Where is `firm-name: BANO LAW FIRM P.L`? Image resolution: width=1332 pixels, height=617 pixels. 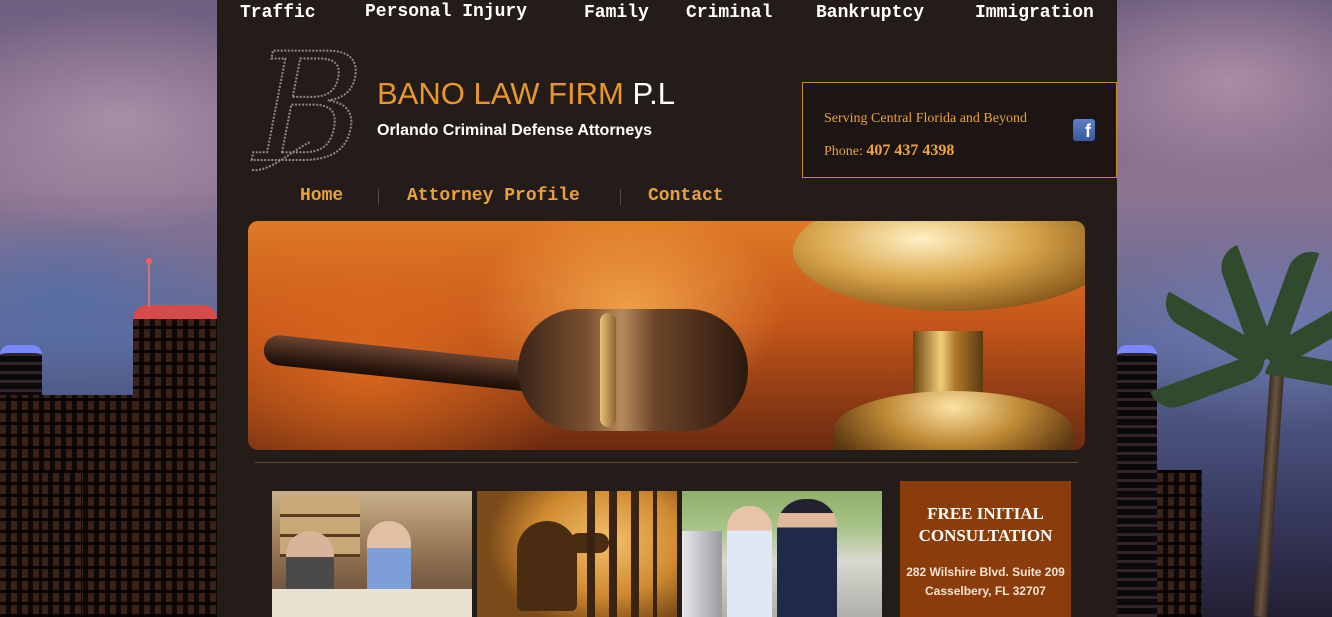
firm-name: BANO LAW FIRM P.L is located at coordinates (526, 94).